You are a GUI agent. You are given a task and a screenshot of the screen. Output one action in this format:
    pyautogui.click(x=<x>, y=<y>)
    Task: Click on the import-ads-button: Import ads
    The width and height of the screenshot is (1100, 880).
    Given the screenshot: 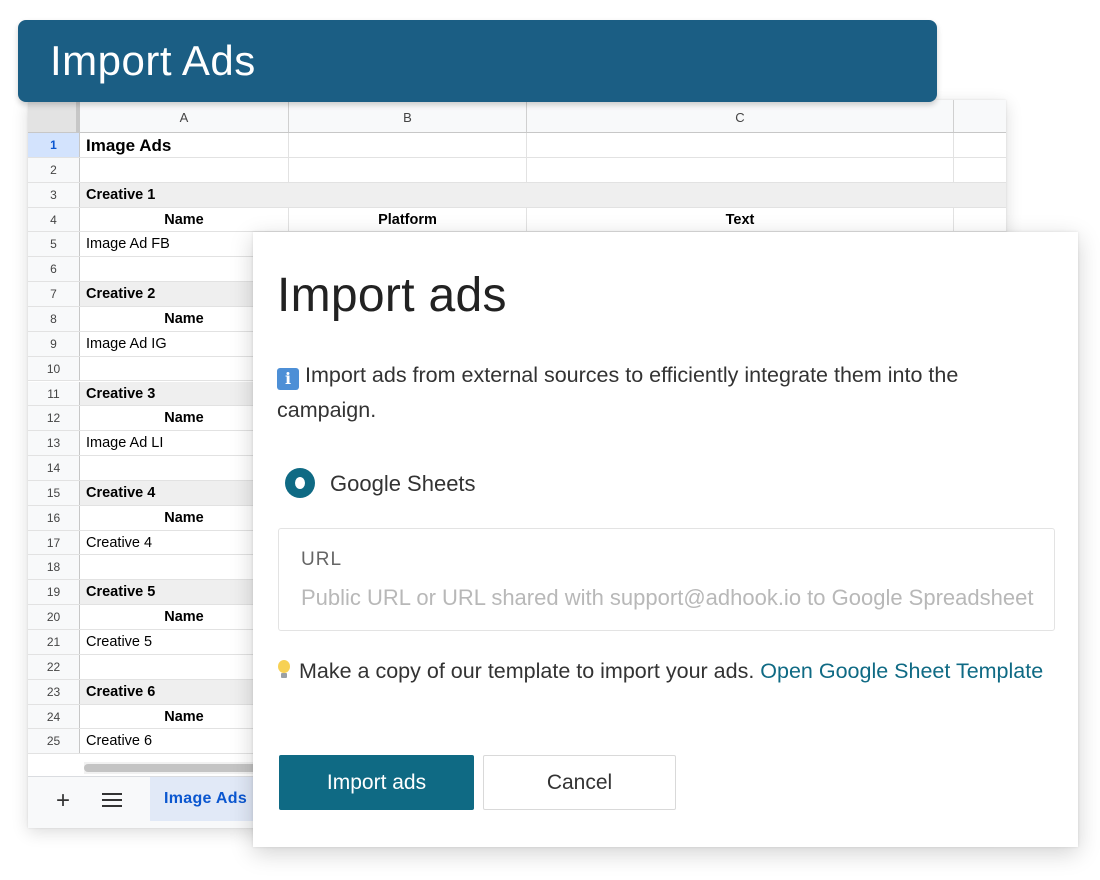 What is the action you would take?
    pyautogui.click(x=376, y=782)
    